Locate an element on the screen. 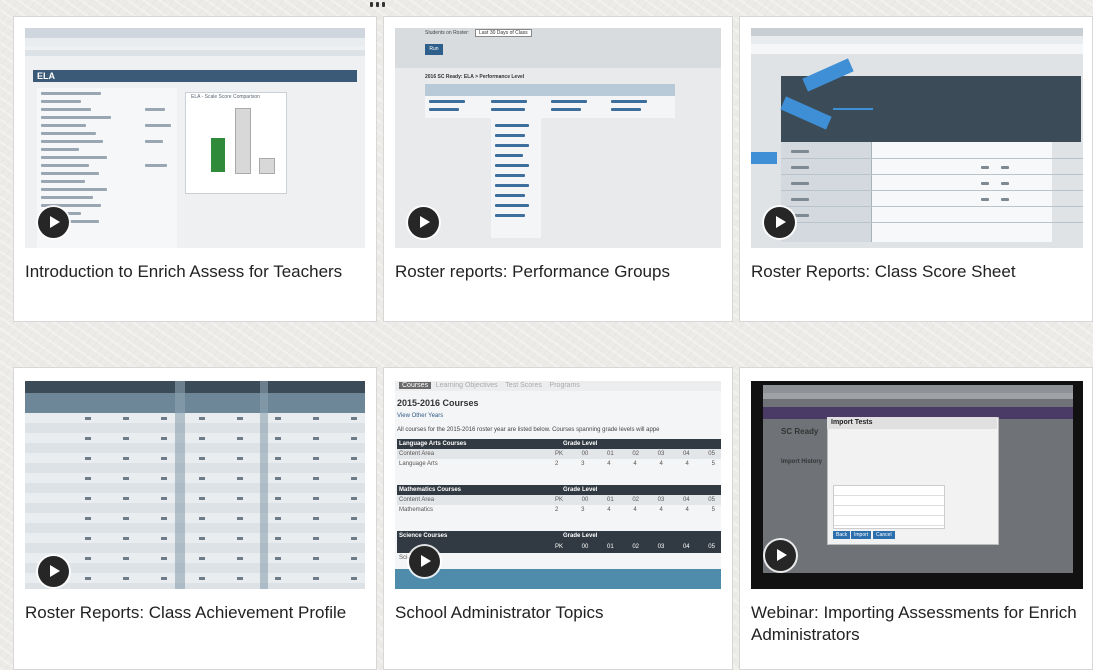  thumb-sub: Import History is located at coordinates (802, 462).